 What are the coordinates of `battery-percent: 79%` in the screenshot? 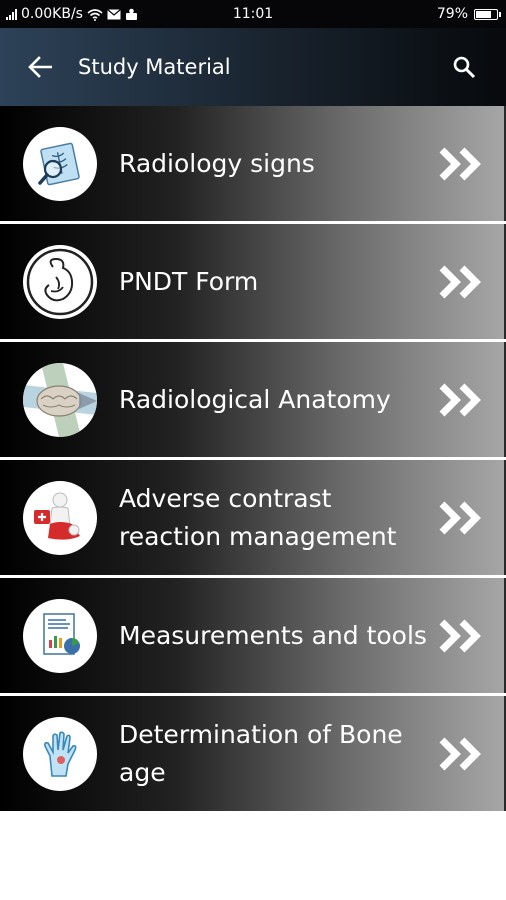 It's located at (452, 14).